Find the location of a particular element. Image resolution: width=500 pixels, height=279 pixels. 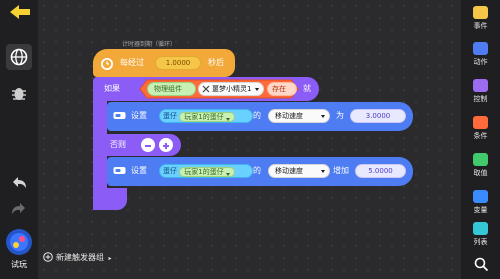

right-toolbar: 事件 动作 控制 条件 取值 变量 列表 is located at coordinates (480, 139).